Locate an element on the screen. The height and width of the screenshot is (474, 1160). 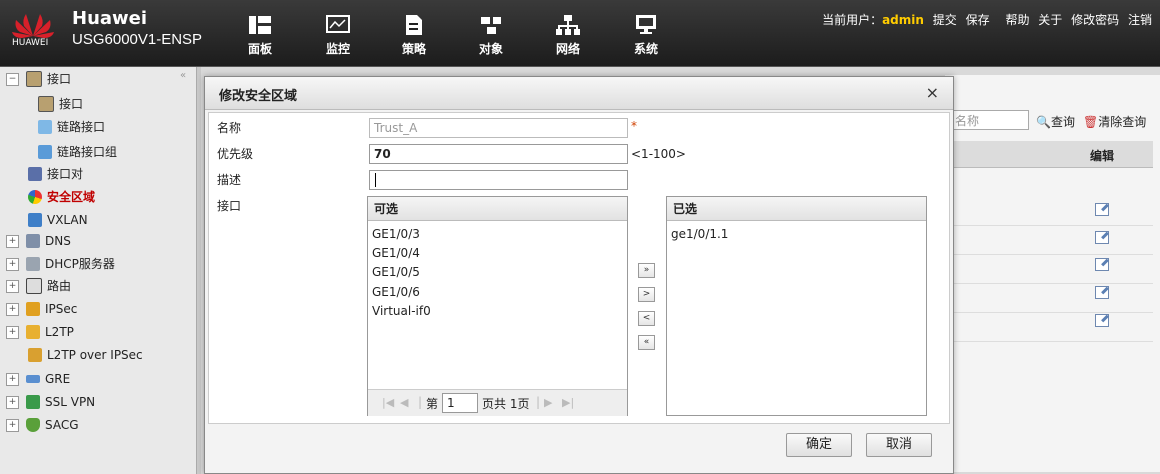
sidebar-item-interface: 接口 is located at coordinates (60, 104).